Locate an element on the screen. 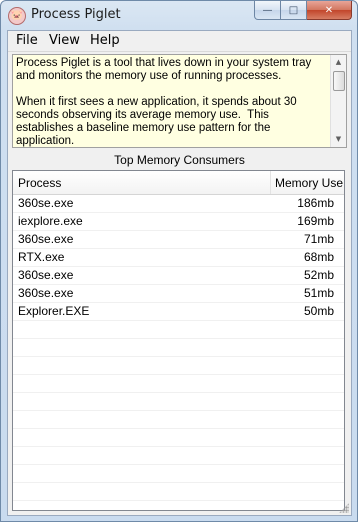 This screenshot has height=522, width=358. list-header: Process Memory Use is located at coordinates (178, 183).